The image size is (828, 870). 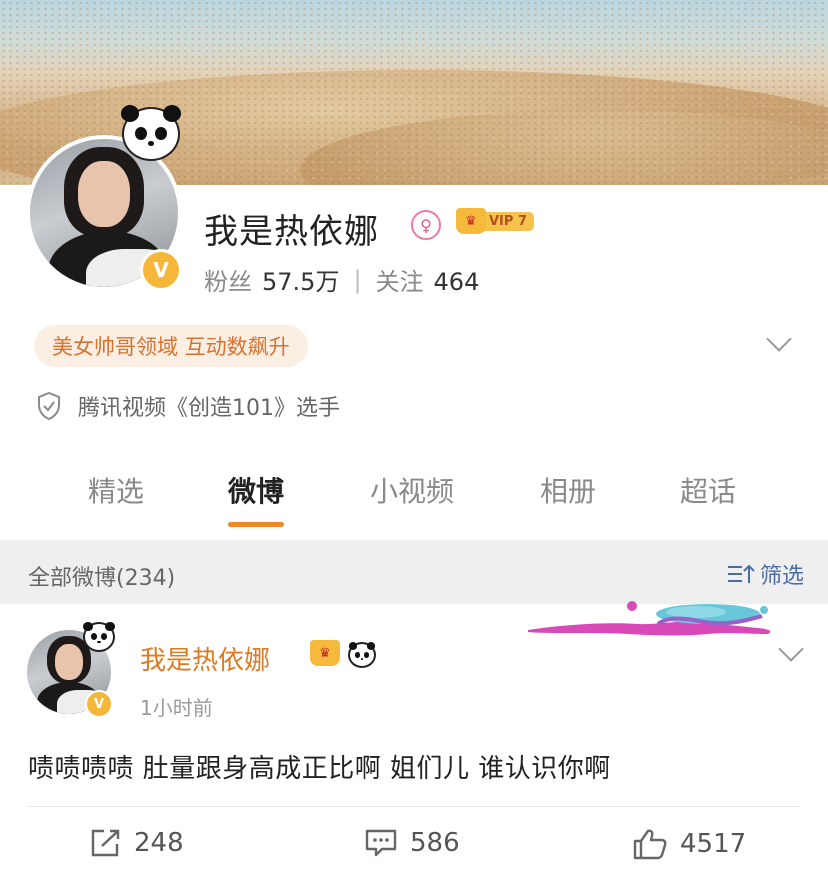 I want to click on profile-tabs: 精选 微博 小视频 相册 超话, so click(x=414, y=503).